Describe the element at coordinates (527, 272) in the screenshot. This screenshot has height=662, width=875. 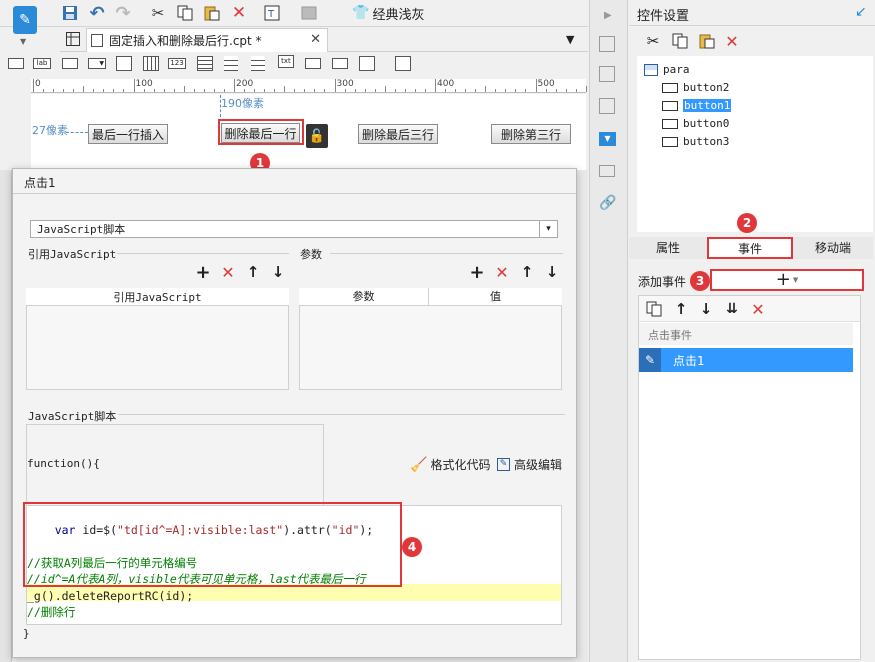
I see `params-up-icon: ↑` at that location.